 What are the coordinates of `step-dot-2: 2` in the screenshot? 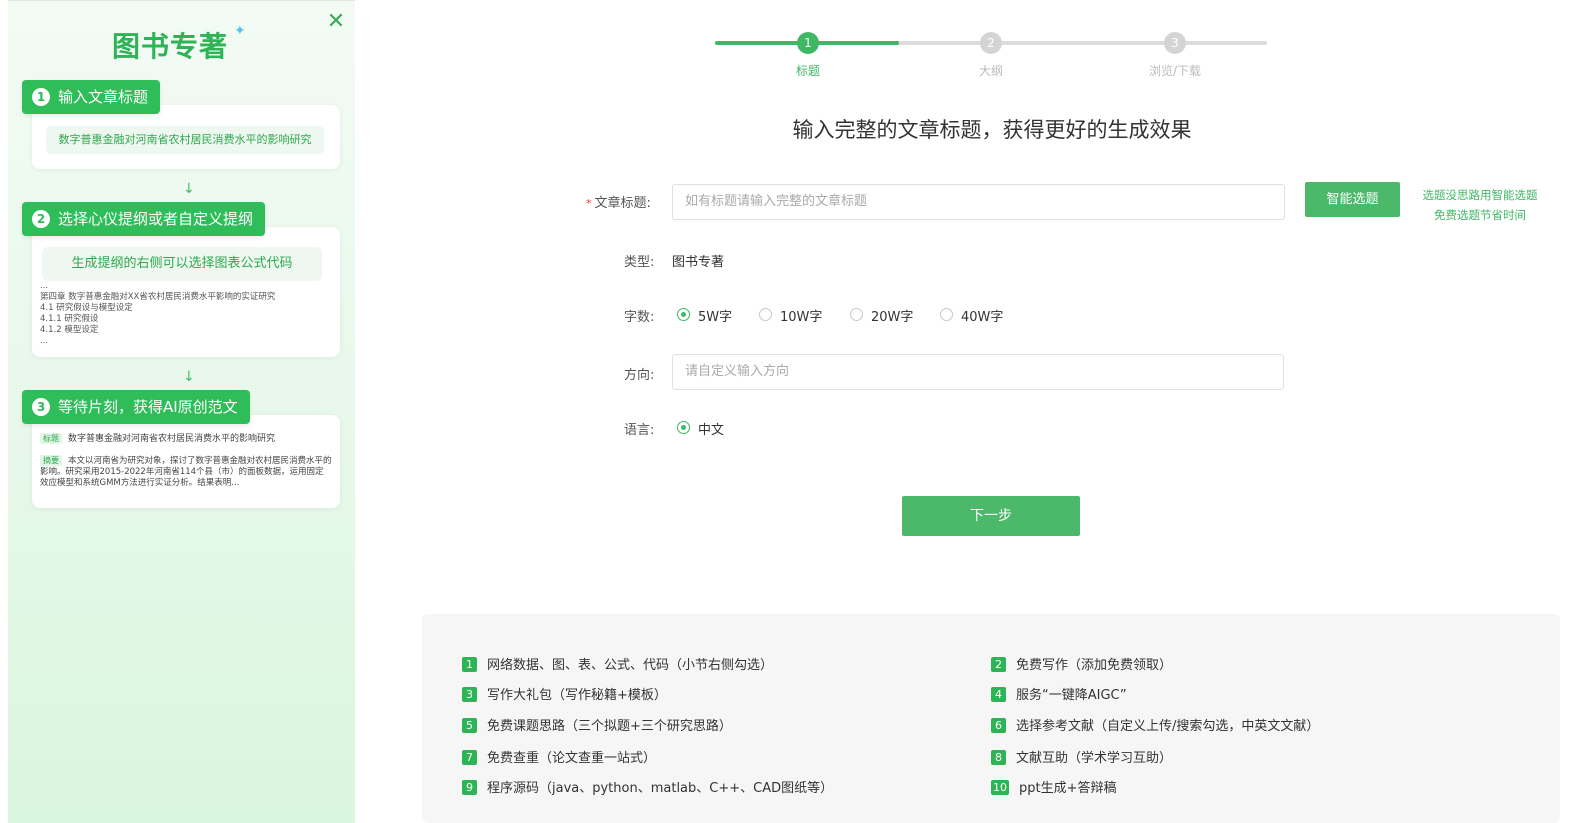 It's located at (991, 43).